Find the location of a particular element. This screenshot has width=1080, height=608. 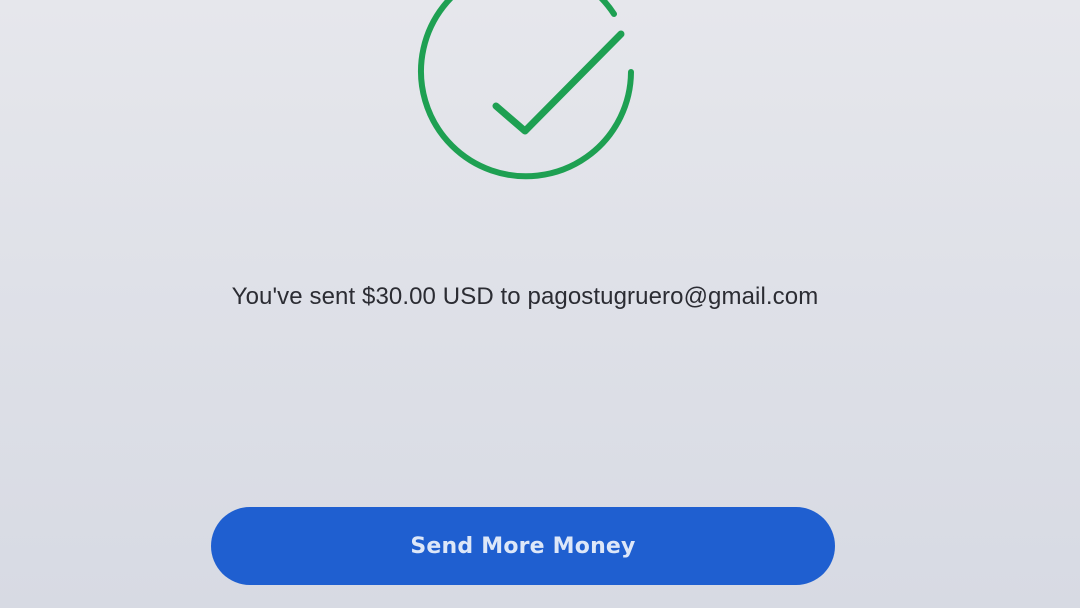

check-mark is located at coordinates (558, 82).